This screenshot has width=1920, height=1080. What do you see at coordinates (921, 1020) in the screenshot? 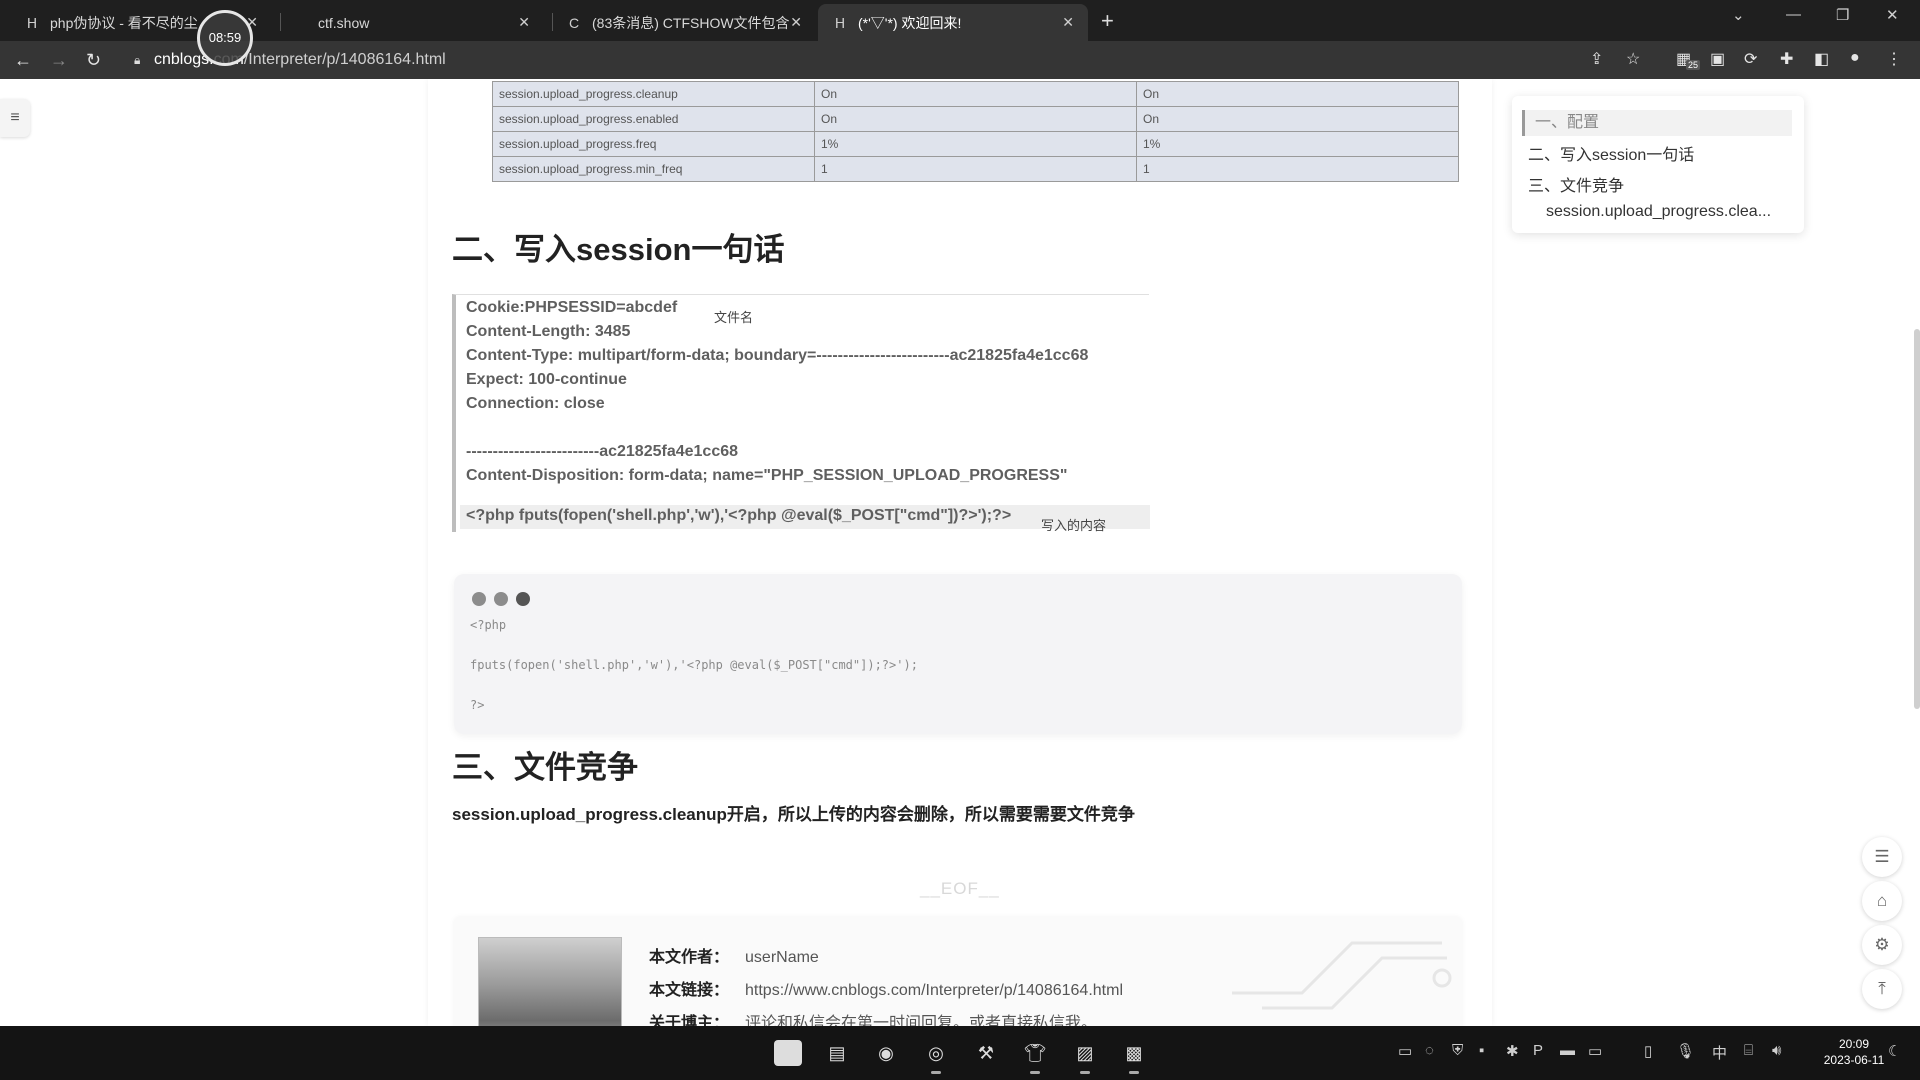
I see `about-value: 评论和私信会在第一时间回复。或者直接私信我。` at bounding box center [921, 1020].